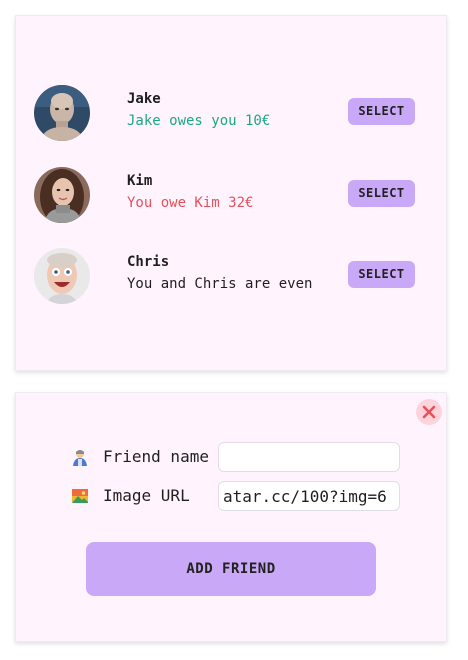  I want to click on friend-balance-status: You and Chris are even, so click(220, 284).